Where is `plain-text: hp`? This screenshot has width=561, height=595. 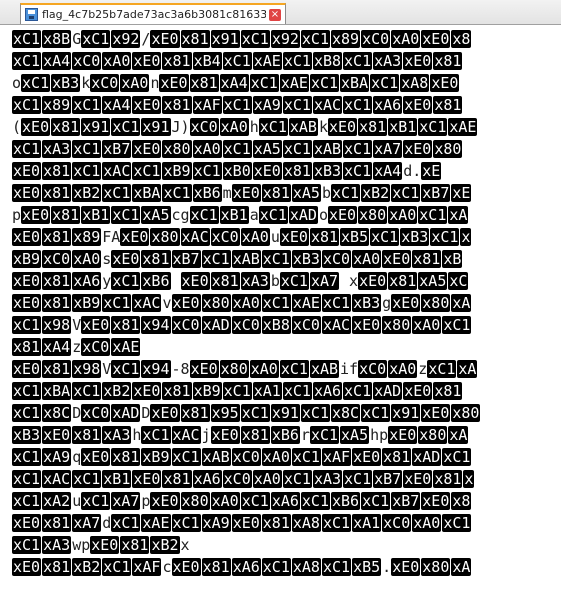
plain-text: hp is located at coordinates (379, 435).